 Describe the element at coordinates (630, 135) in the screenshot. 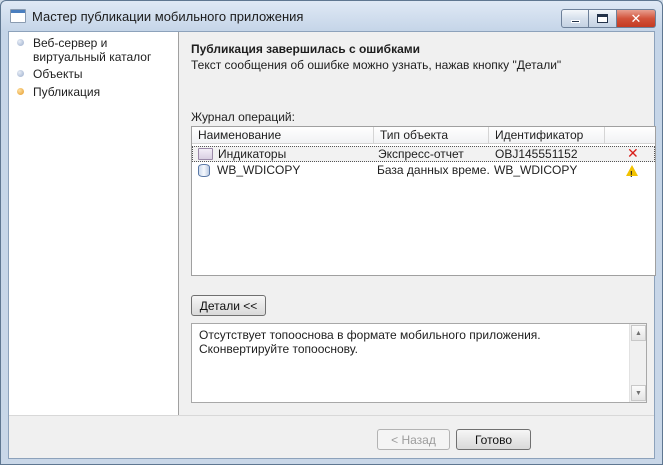

I see `column-header-status` at that location.